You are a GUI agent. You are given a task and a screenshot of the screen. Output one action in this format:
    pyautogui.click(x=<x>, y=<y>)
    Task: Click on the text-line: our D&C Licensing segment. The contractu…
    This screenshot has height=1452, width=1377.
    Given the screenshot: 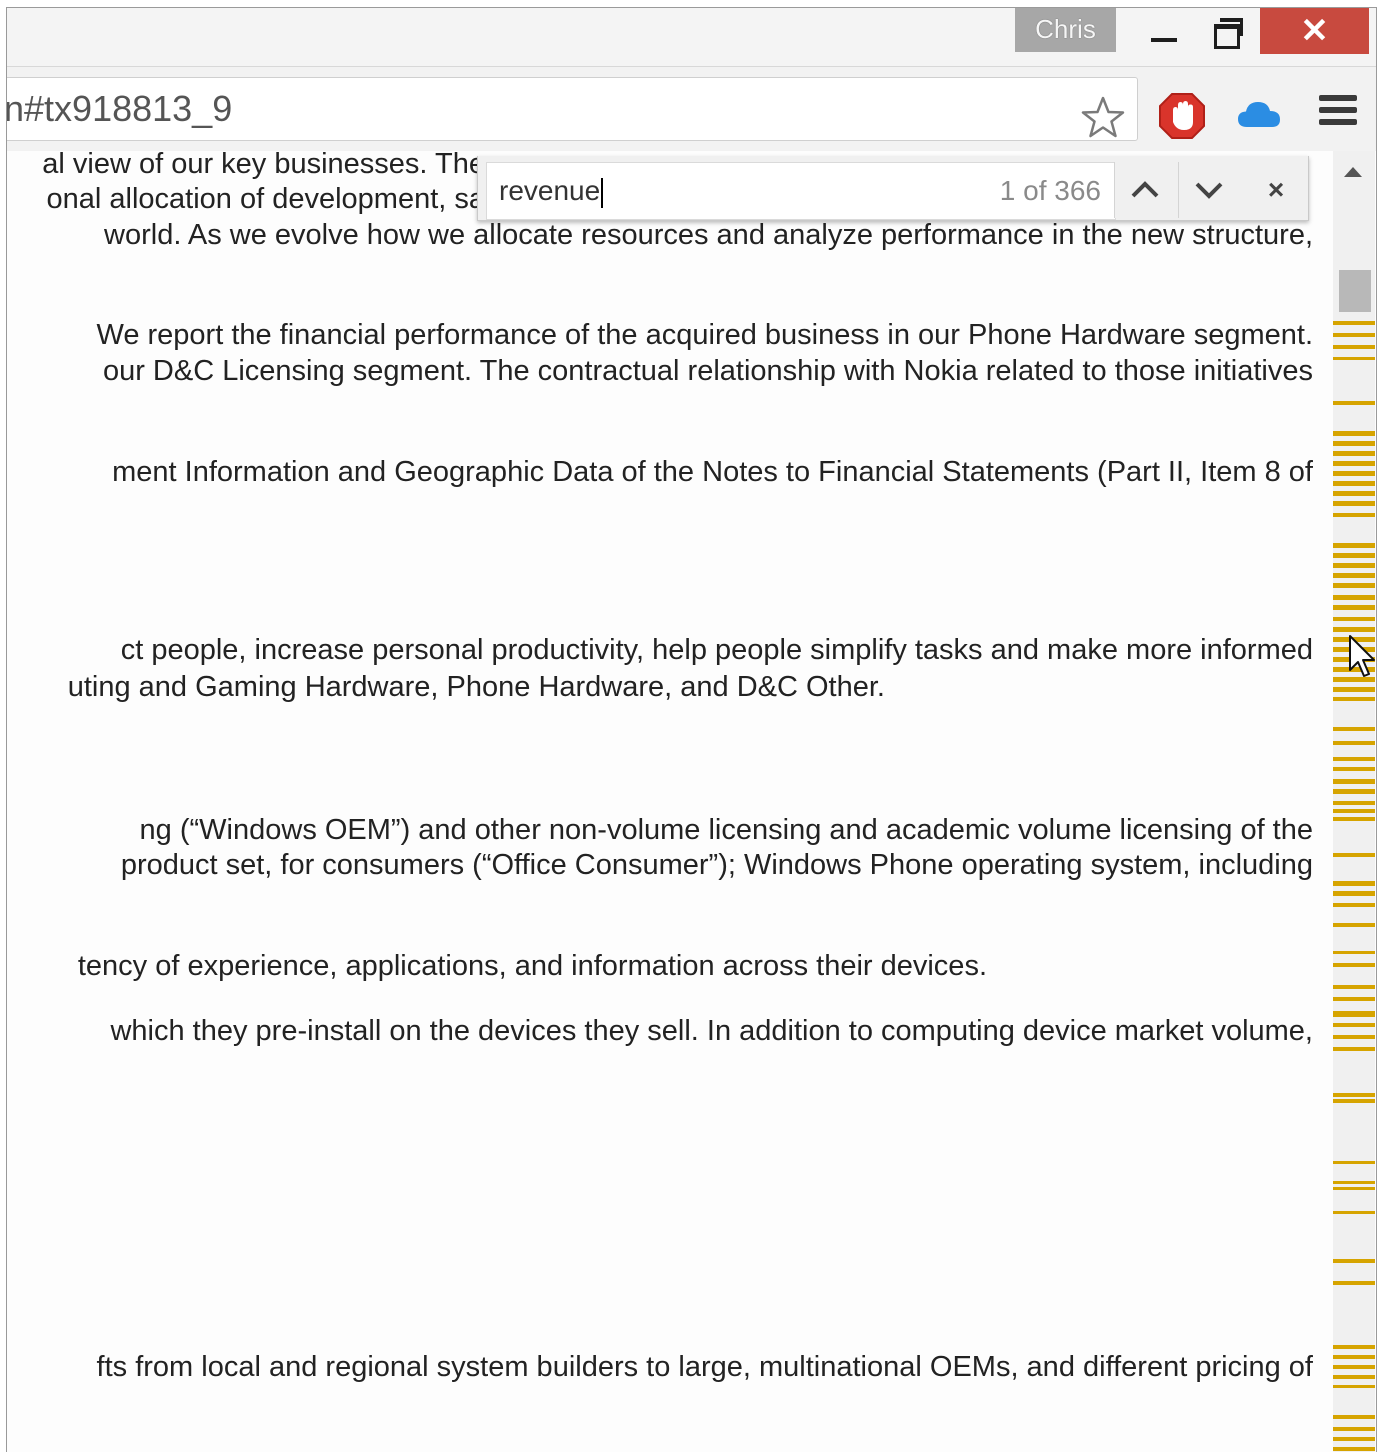 What is the action you would take?
    pyautogui.click(x=707, y=371)
    